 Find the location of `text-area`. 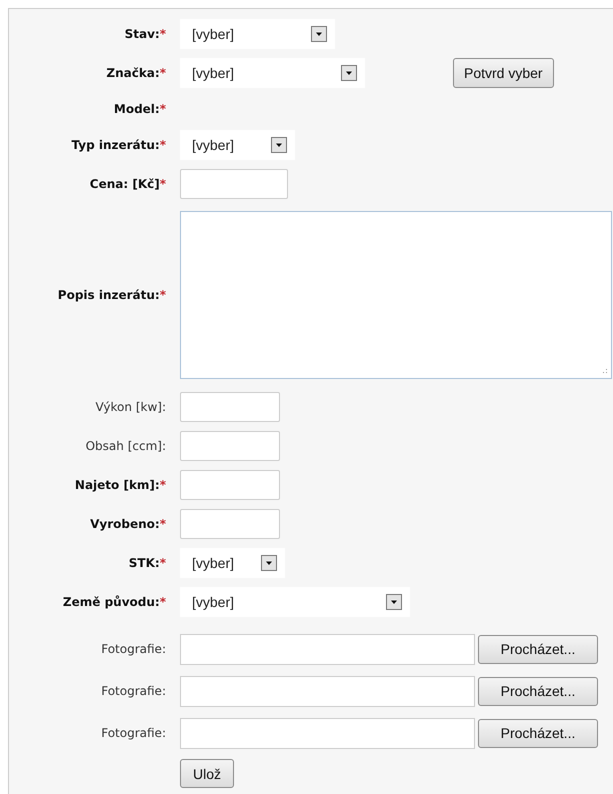

text-area is located at coordinates (396, 295).